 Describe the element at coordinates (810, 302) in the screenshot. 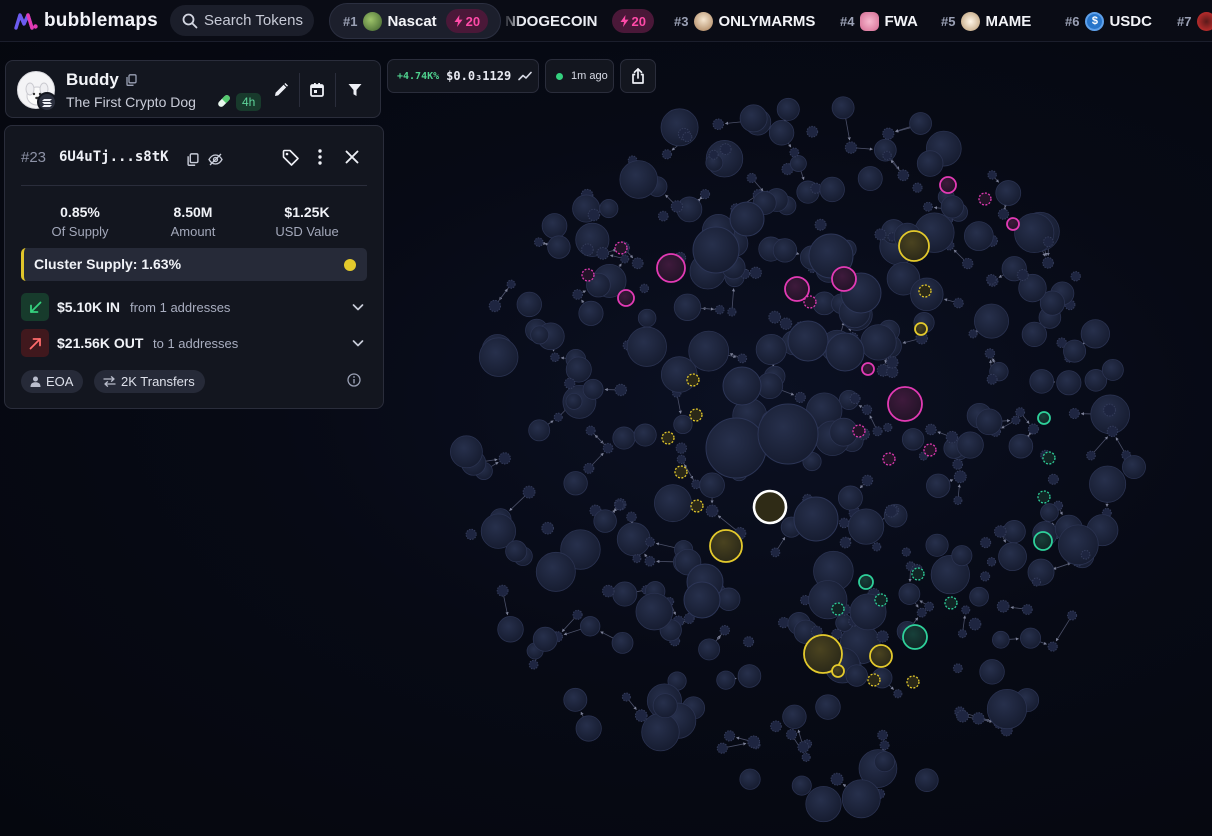

I see `cluster-bubble-magenta` at that location.